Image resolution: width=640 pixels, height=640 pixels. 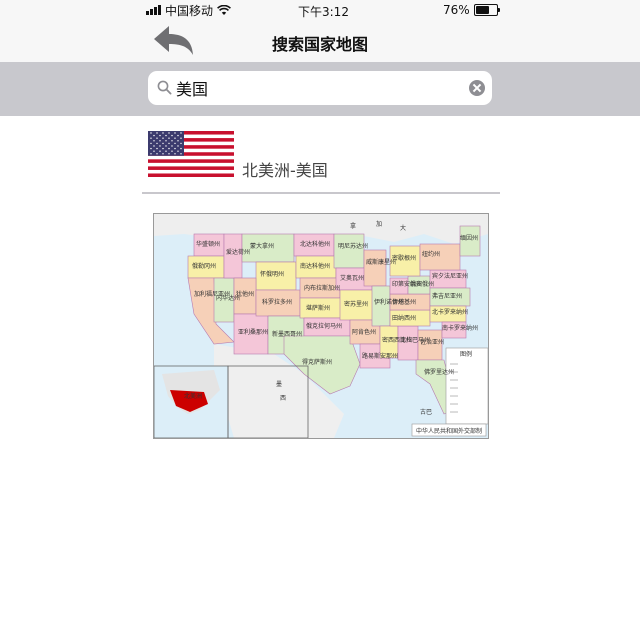 I want to click on map-state-label: 内布拉斯加州, so click(x=322, y=288).